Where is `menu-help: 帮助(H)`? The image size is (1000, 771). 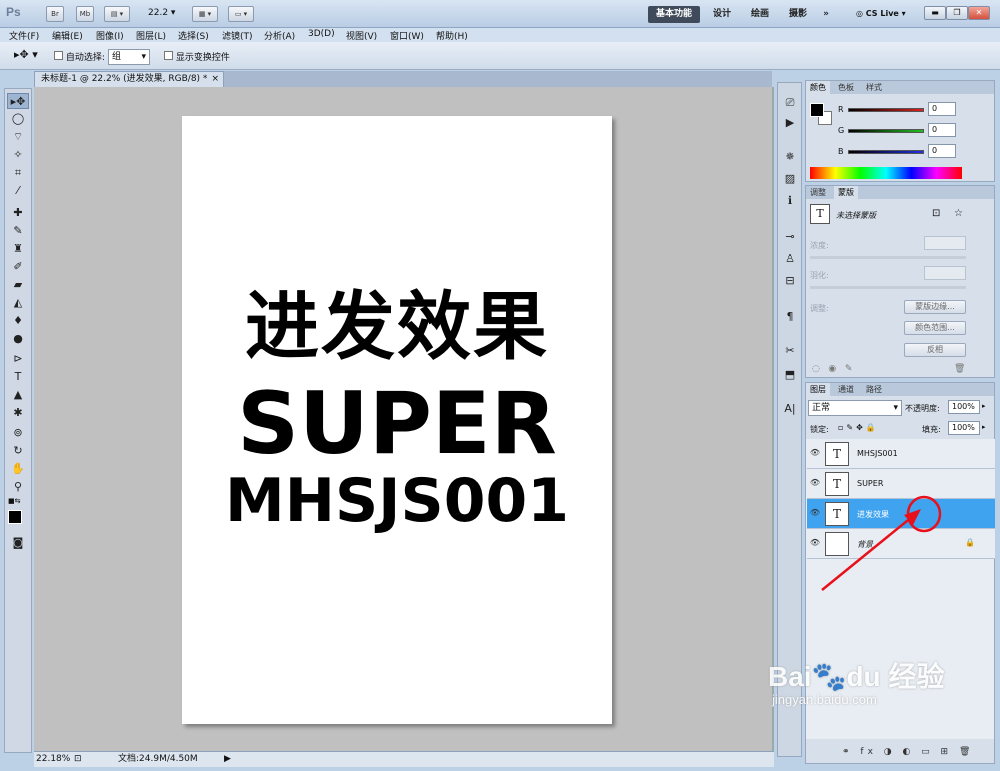
menu-help: 帮助(H) is located at coordinates (452, 35).